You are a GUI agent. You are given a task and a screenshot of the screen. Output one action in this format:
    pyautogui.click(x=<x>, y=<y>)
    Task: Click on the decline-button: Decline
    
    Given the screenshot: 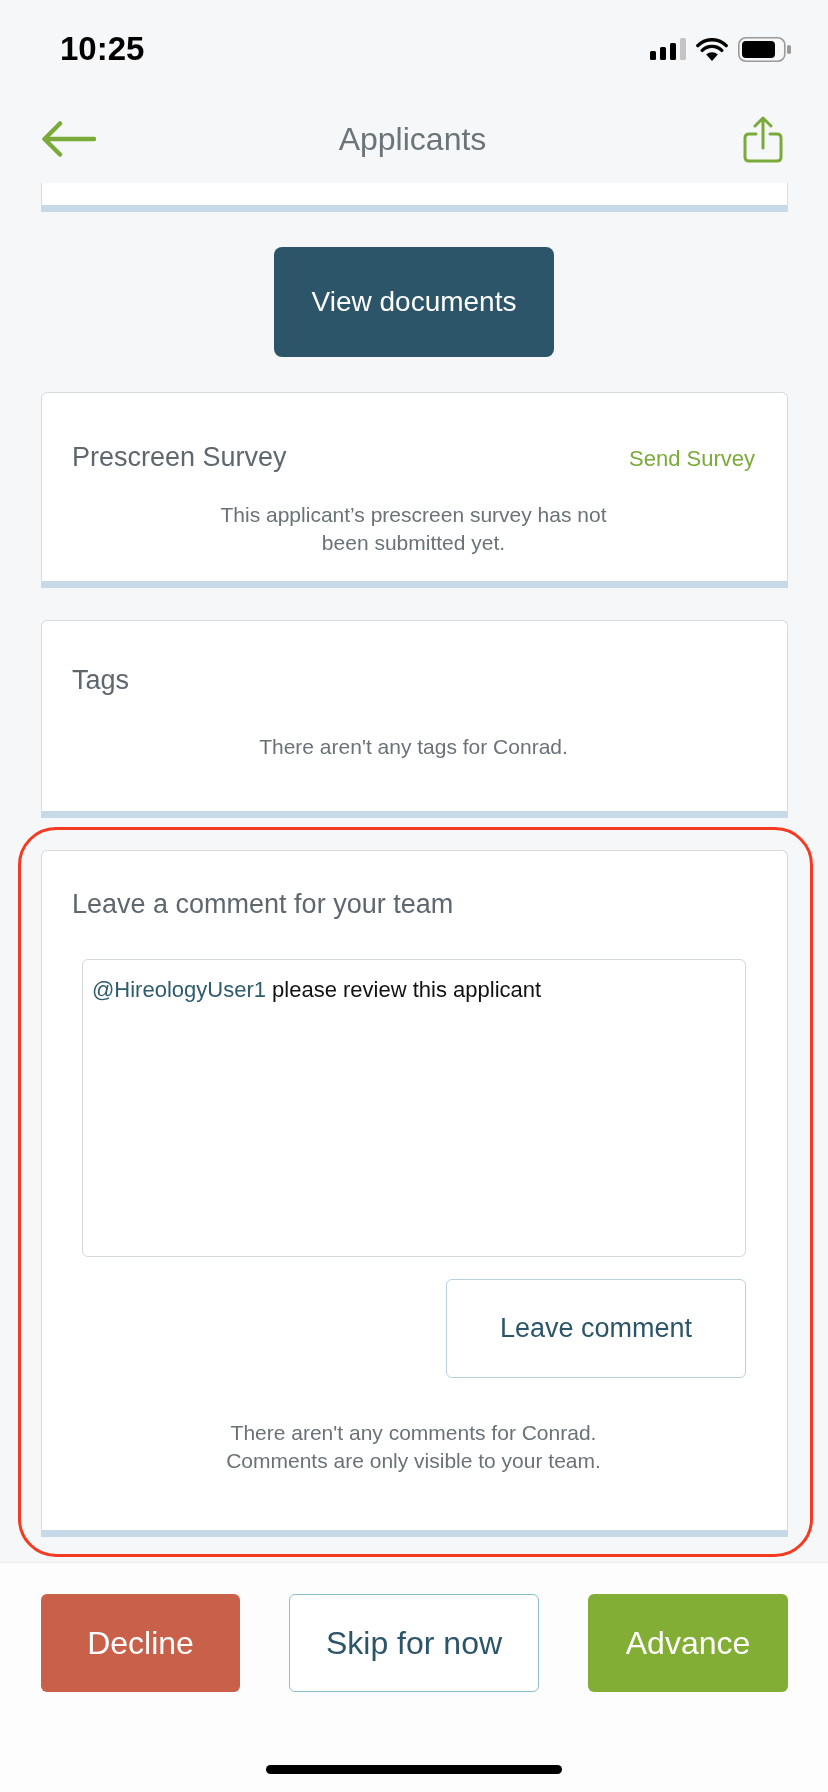 What is the action you would take?
    pyautogui.click(x=140, y=1643)
    